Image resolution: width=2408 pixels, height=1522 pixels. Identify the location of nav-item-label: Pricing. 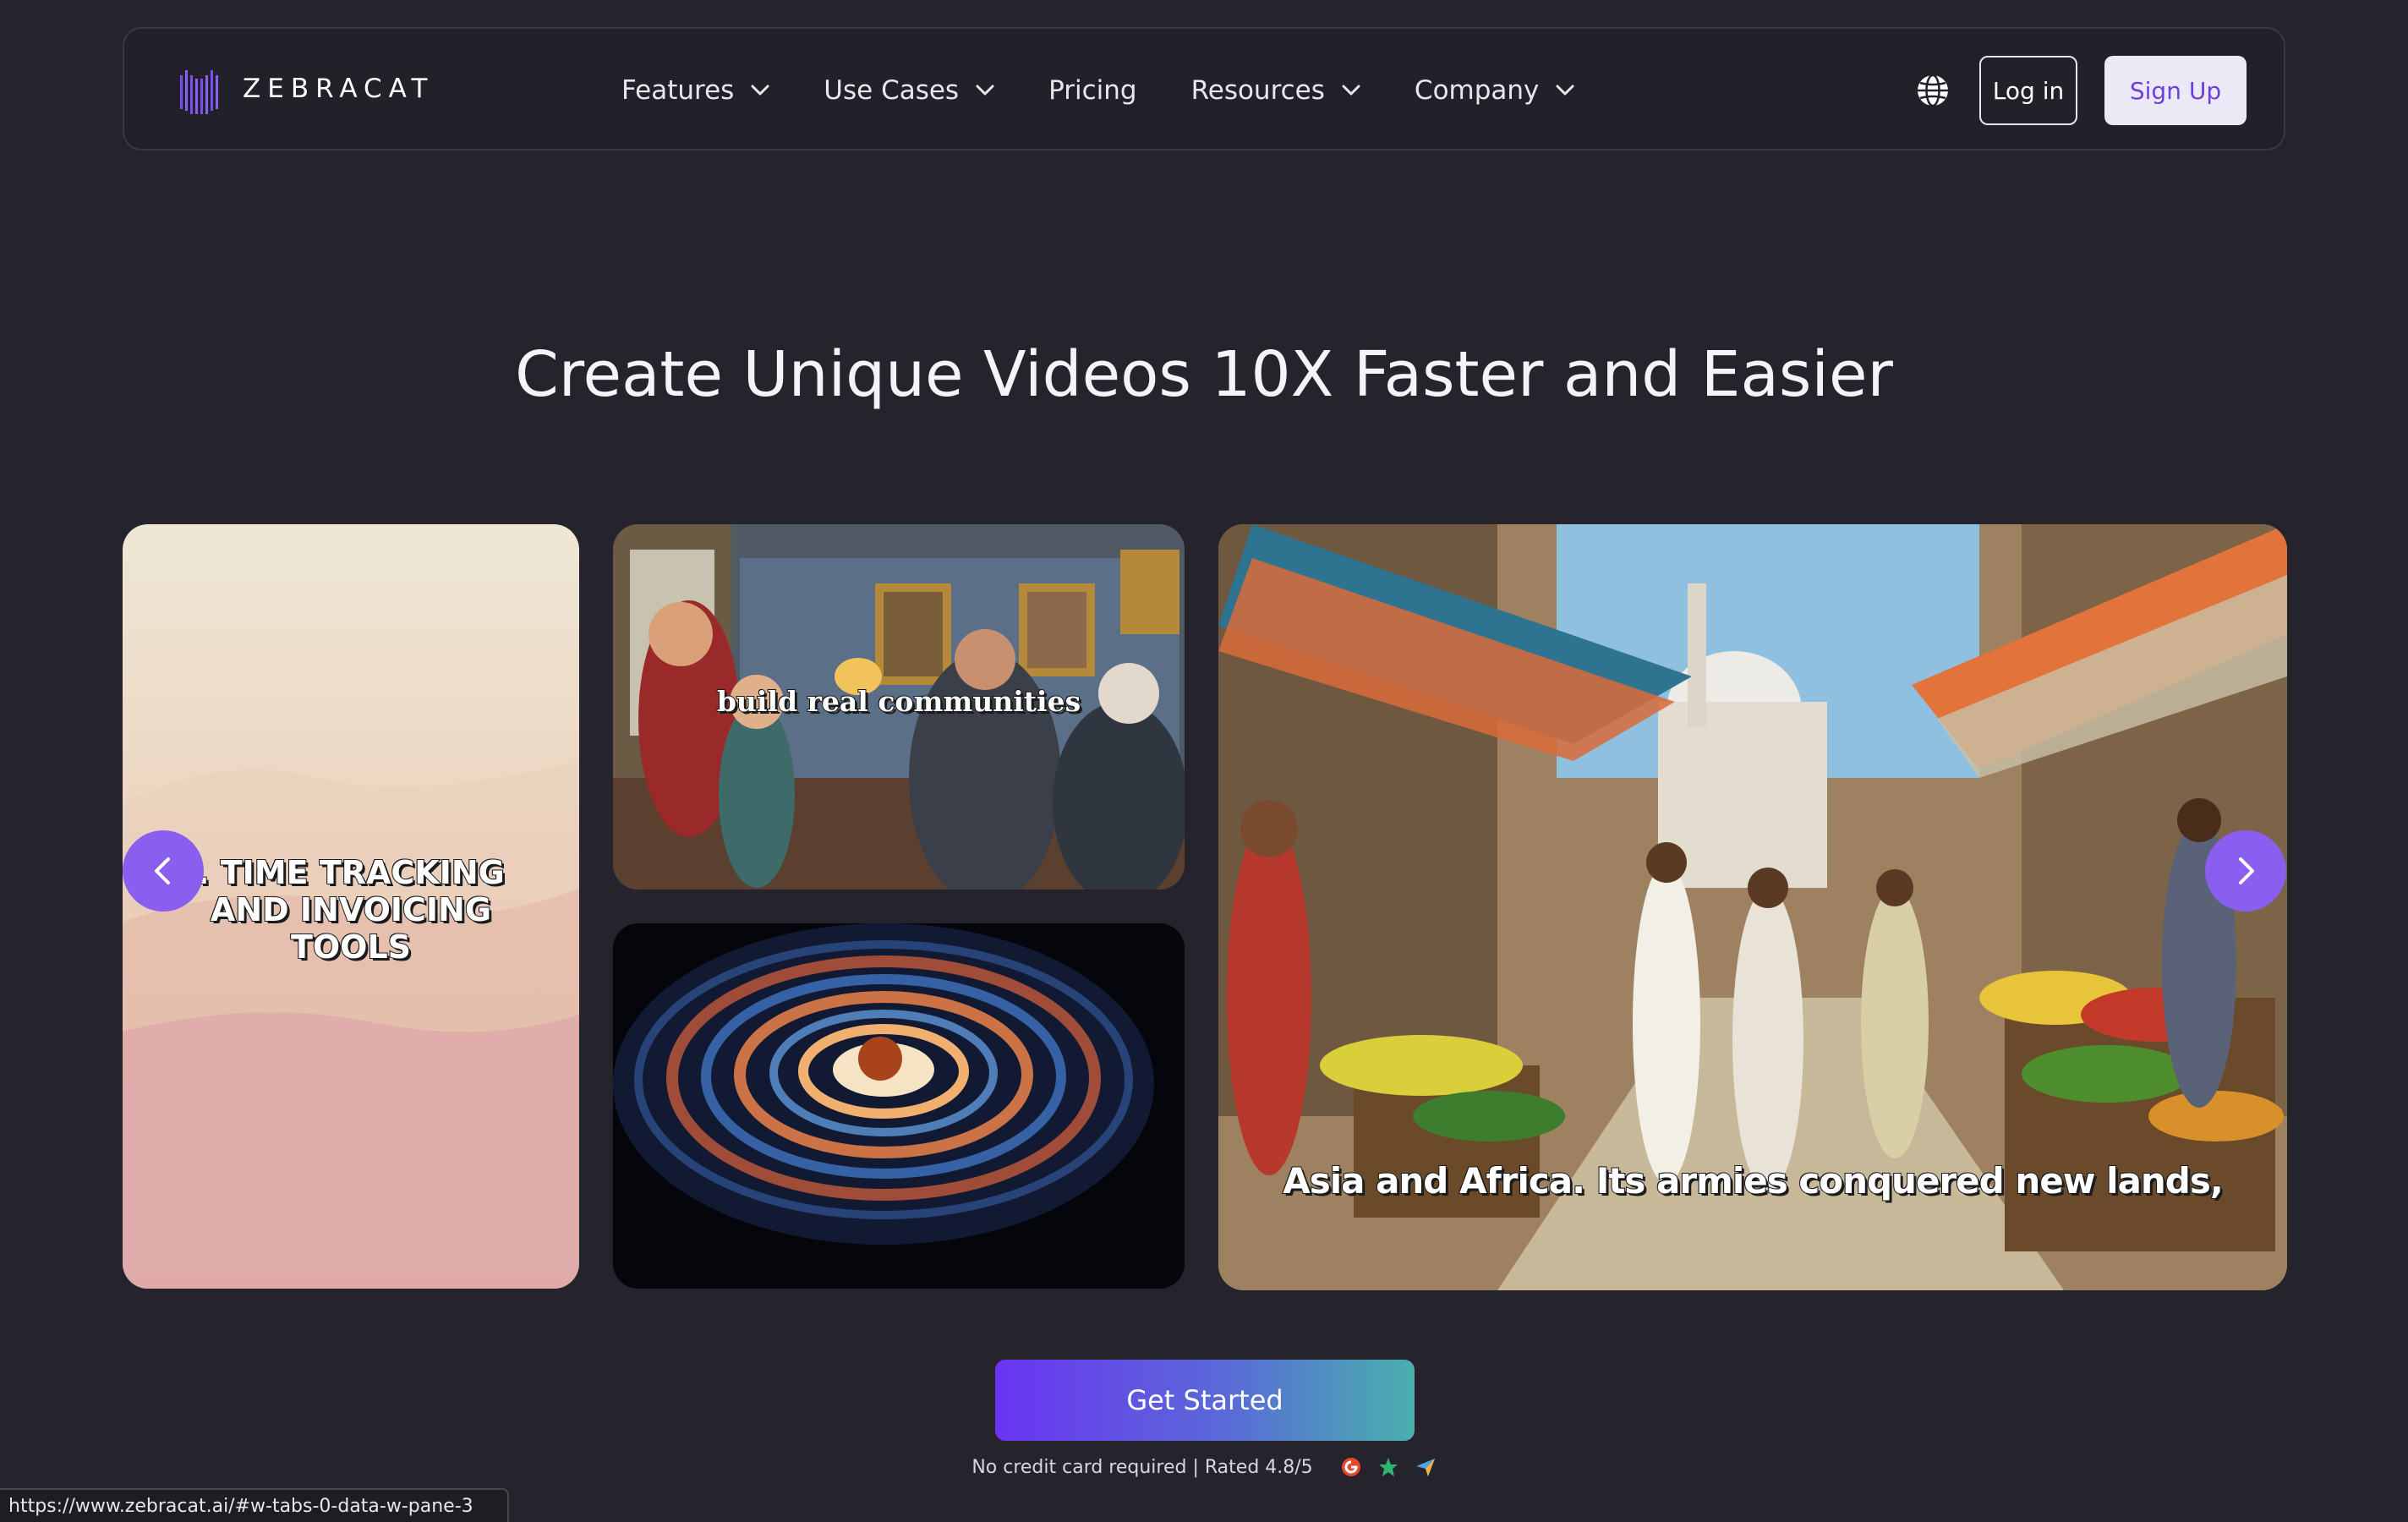
(1092, 90).